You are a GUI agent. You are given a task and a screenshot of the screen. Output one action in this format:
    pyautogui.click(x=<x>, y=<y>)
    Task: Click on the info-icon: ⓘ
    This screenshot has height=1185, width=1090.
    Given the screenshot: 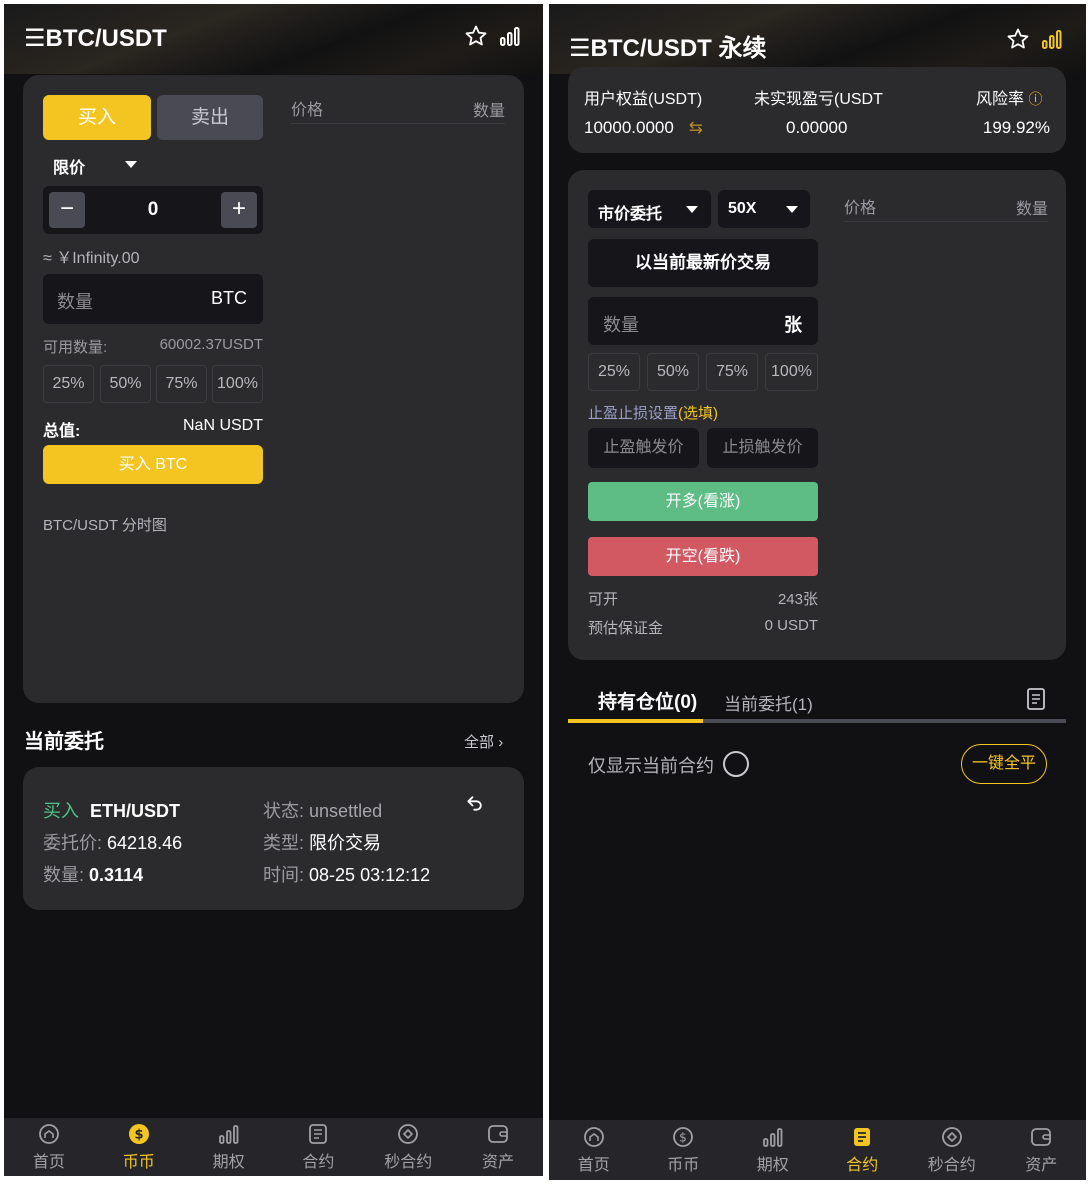 What is the action you would take?
    pyautogui.click(x=1035, y=99)
    